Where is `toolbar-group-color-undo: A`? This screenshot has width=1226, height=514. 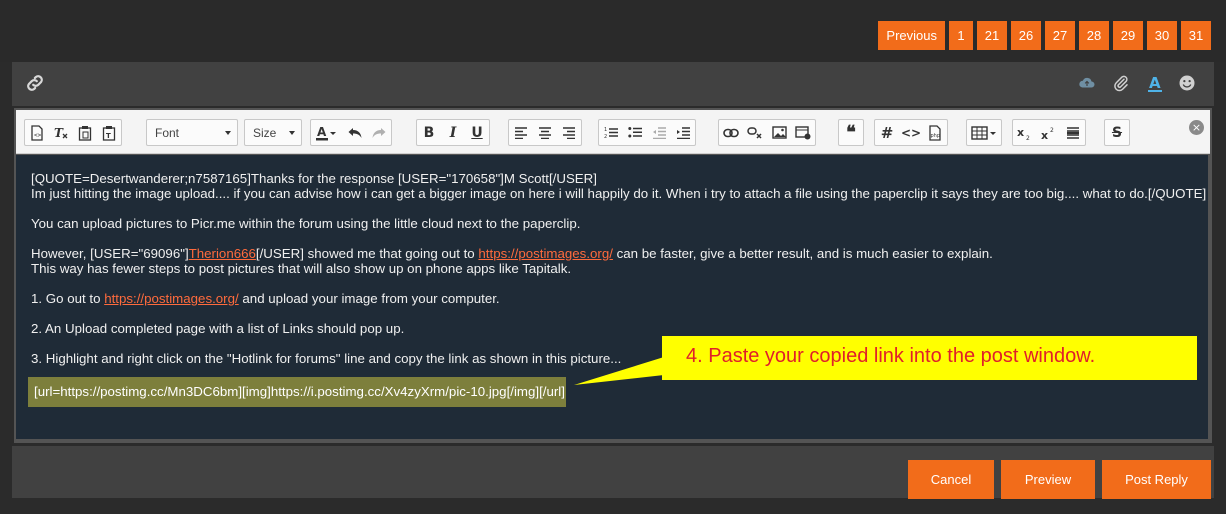
toolbar-group-color-undo: A is located at coordinates (351, 132).